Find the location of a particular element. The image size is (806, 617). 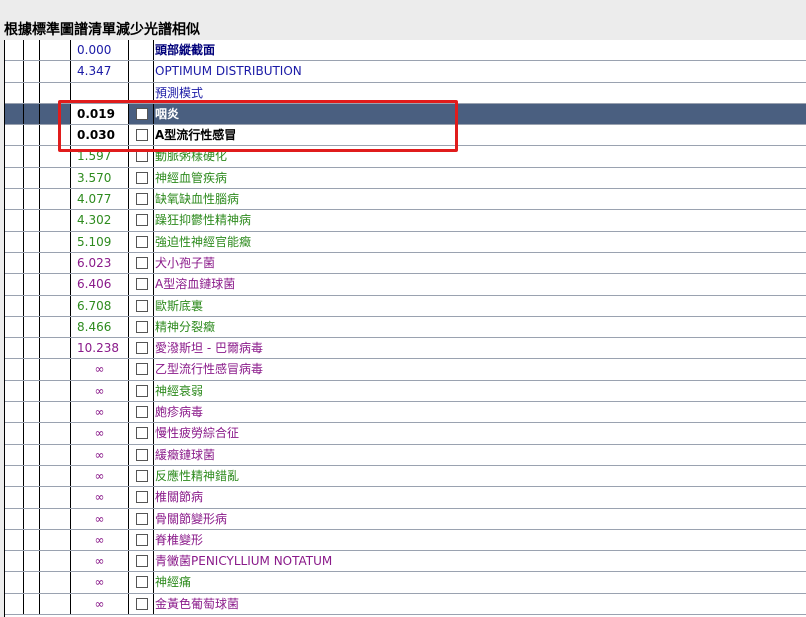

table-row: 0.000 頭部縱截面 is located at coordinates (405, 51).